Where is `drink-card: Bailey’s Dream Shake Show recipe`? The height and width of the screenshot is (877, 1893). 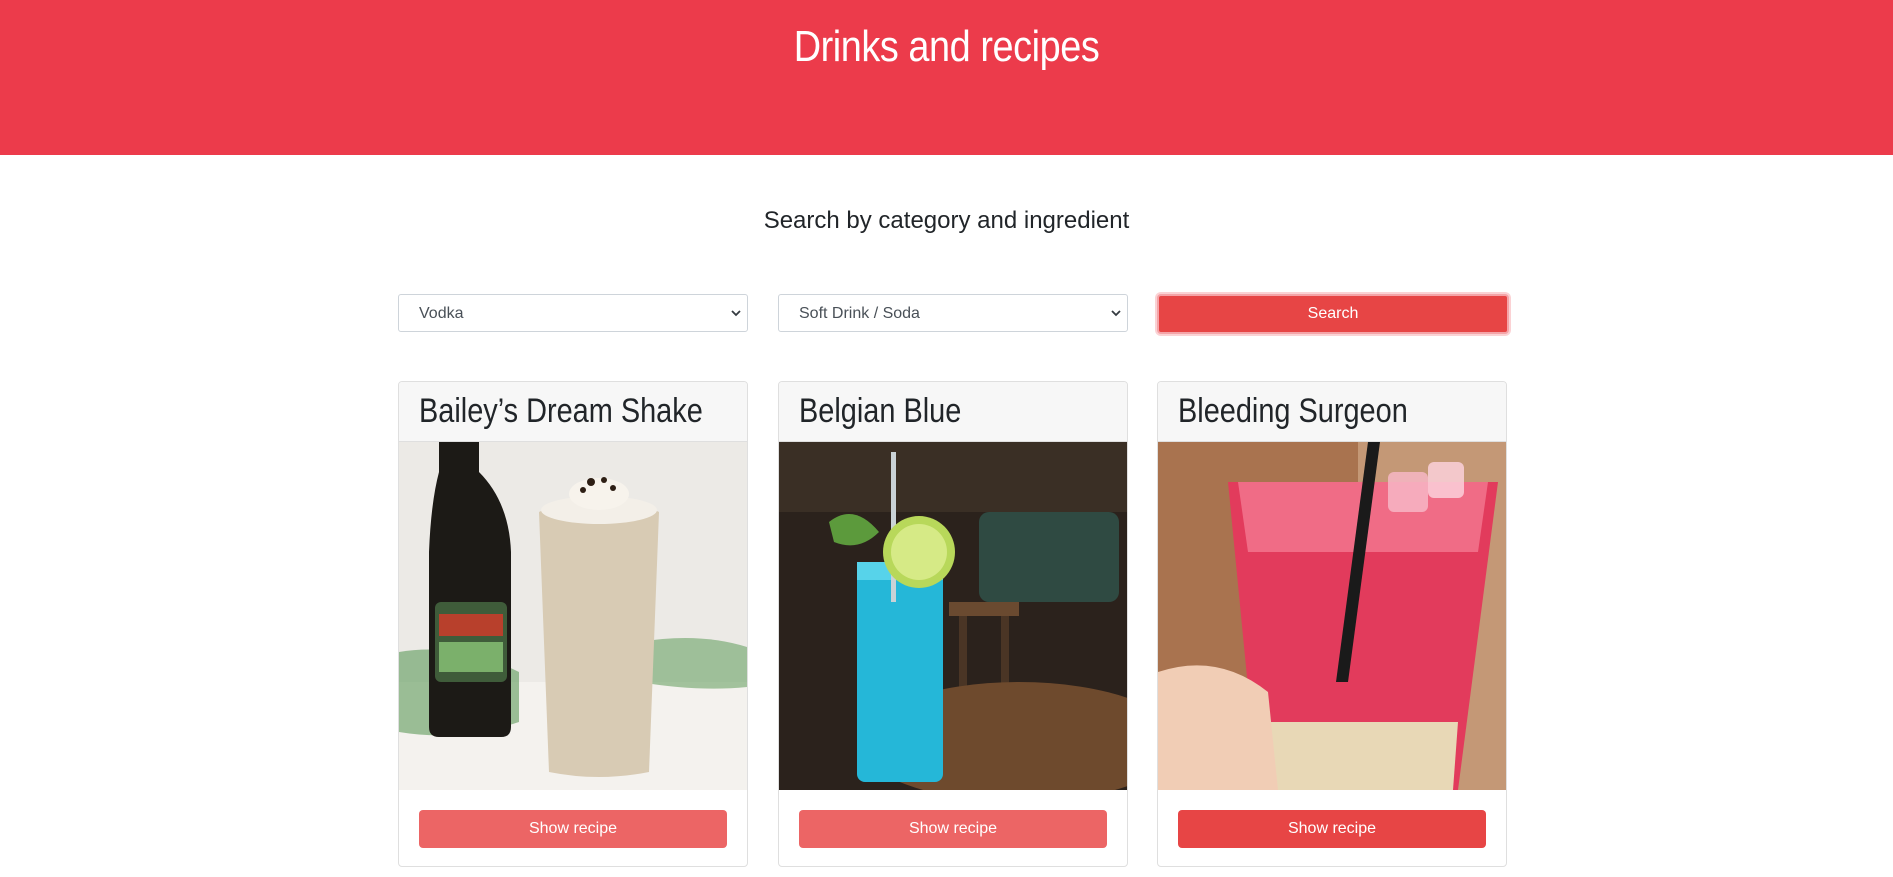 drink-card: Bailey’s Dream Shake Show recipe is located at coordinates (573, 624).